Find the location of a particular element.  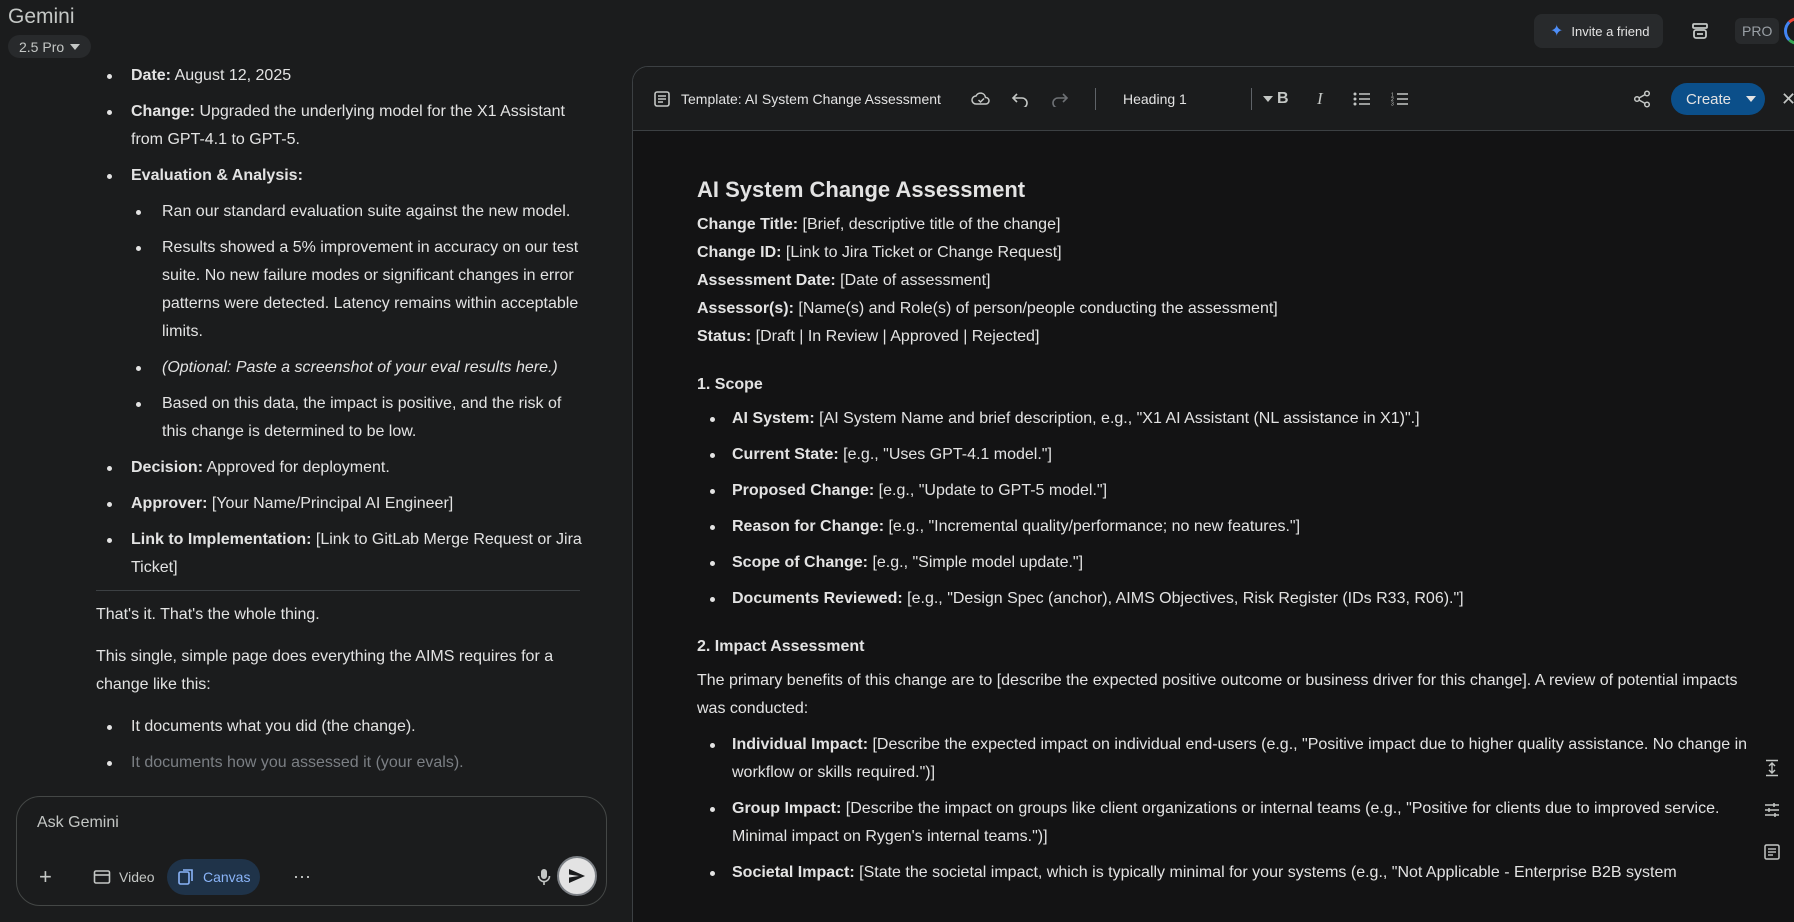

send-icon is located at coordinates (577, 876).